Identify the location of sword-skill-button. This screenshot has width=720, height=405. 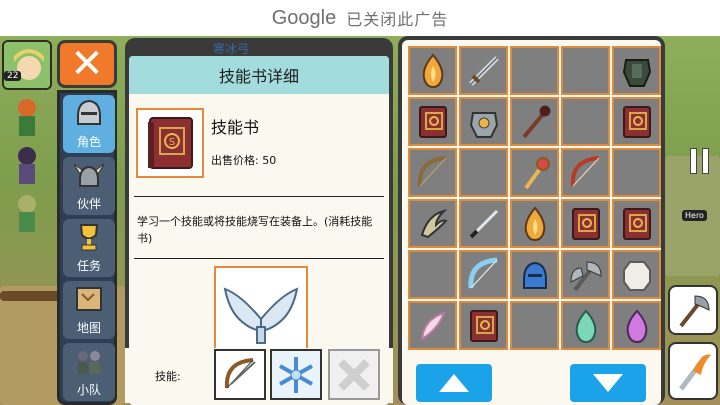
(693, 371).